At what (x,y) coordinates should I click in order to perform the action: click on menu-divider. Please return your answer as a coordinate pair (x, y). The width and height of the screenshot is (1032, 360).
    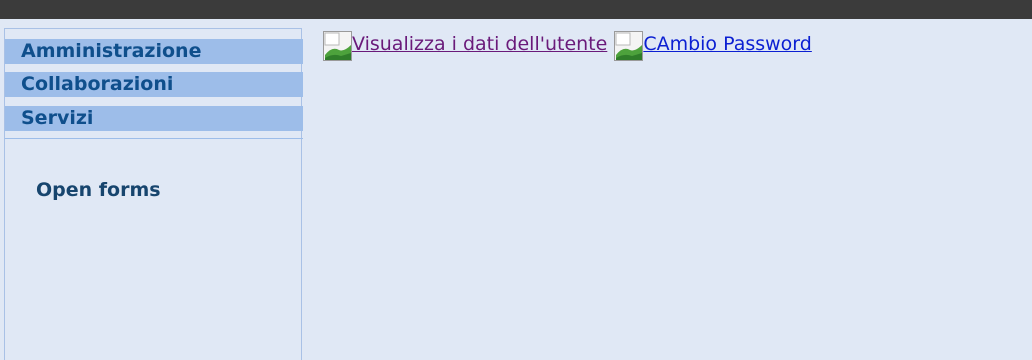
    Looking at the image, I should click on (154, 138).